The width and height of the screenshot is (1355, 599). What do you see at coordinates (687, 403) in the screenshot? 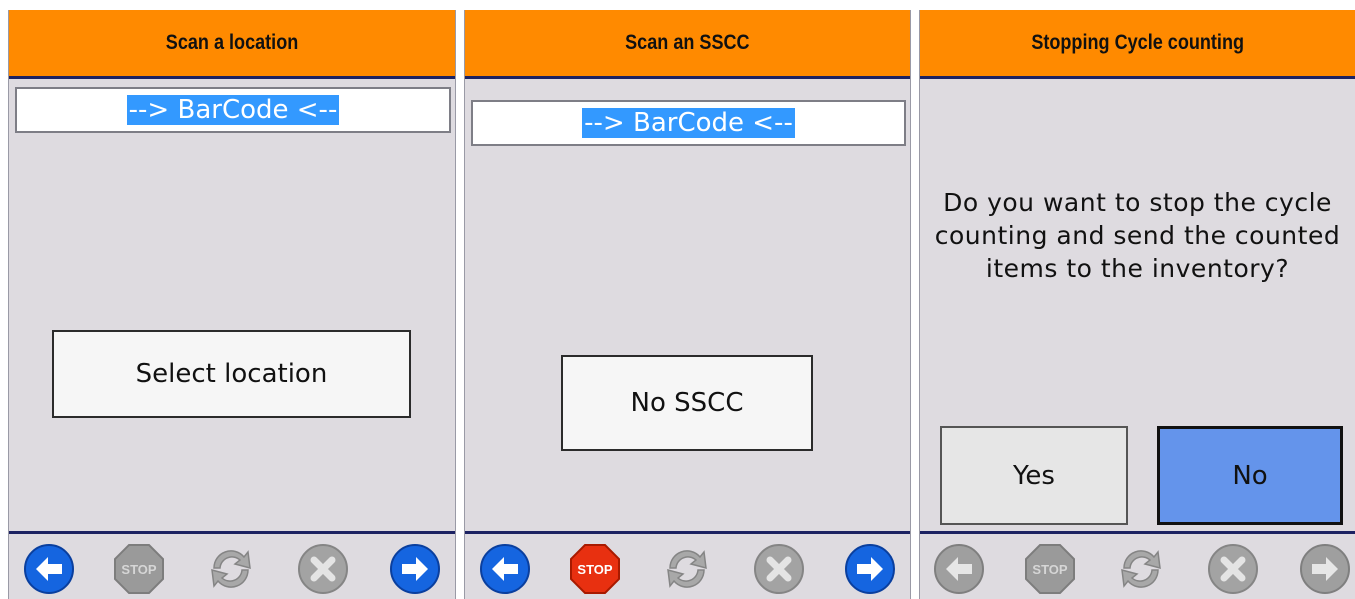
I see `no-sscc-button: No SSCC` at bounding box center [687, 403].